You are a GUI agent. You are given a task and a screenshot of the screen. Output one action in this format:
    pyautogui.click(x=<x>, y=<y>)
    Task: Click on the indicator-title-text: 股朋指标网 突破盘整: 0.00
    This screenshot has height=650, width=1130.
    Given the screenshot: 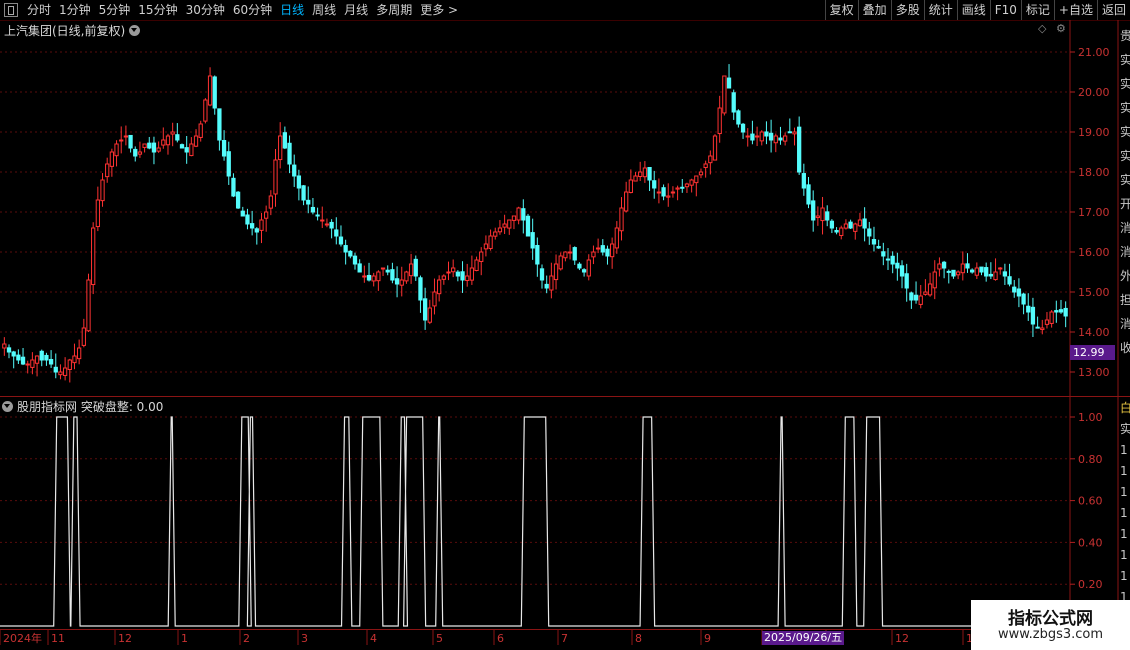 What is the action you would take?
    pyautogui.click(x=90, y=407)
    